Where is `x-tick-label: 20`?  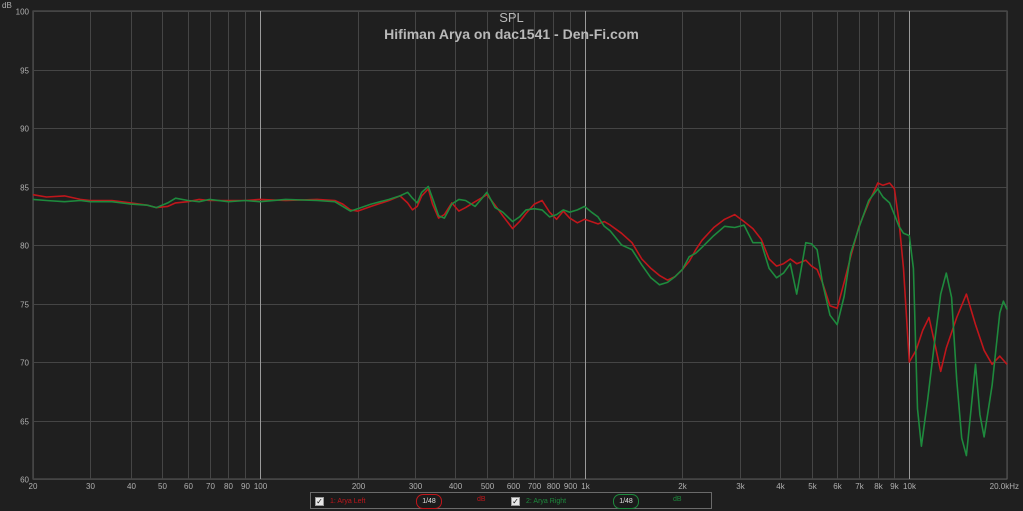
x-tick-label: 20 is located at coordinates (33, 486).